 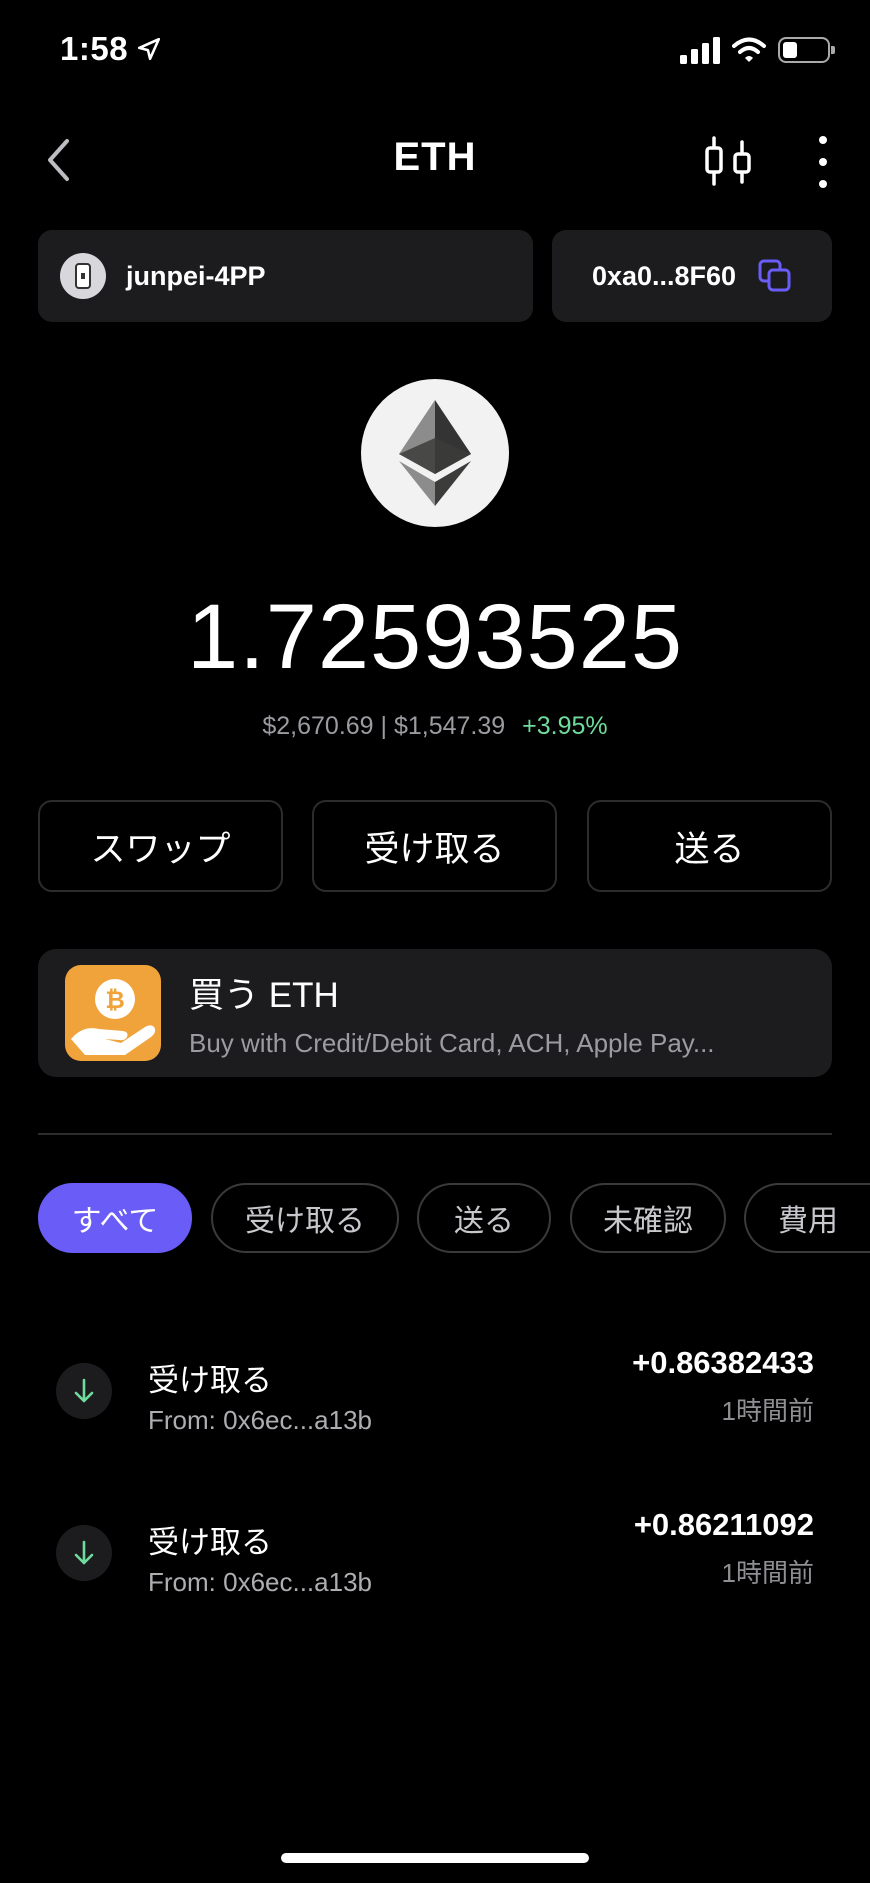 I want to click on ethereum-diamond-icon, so click(x=435, y=453).